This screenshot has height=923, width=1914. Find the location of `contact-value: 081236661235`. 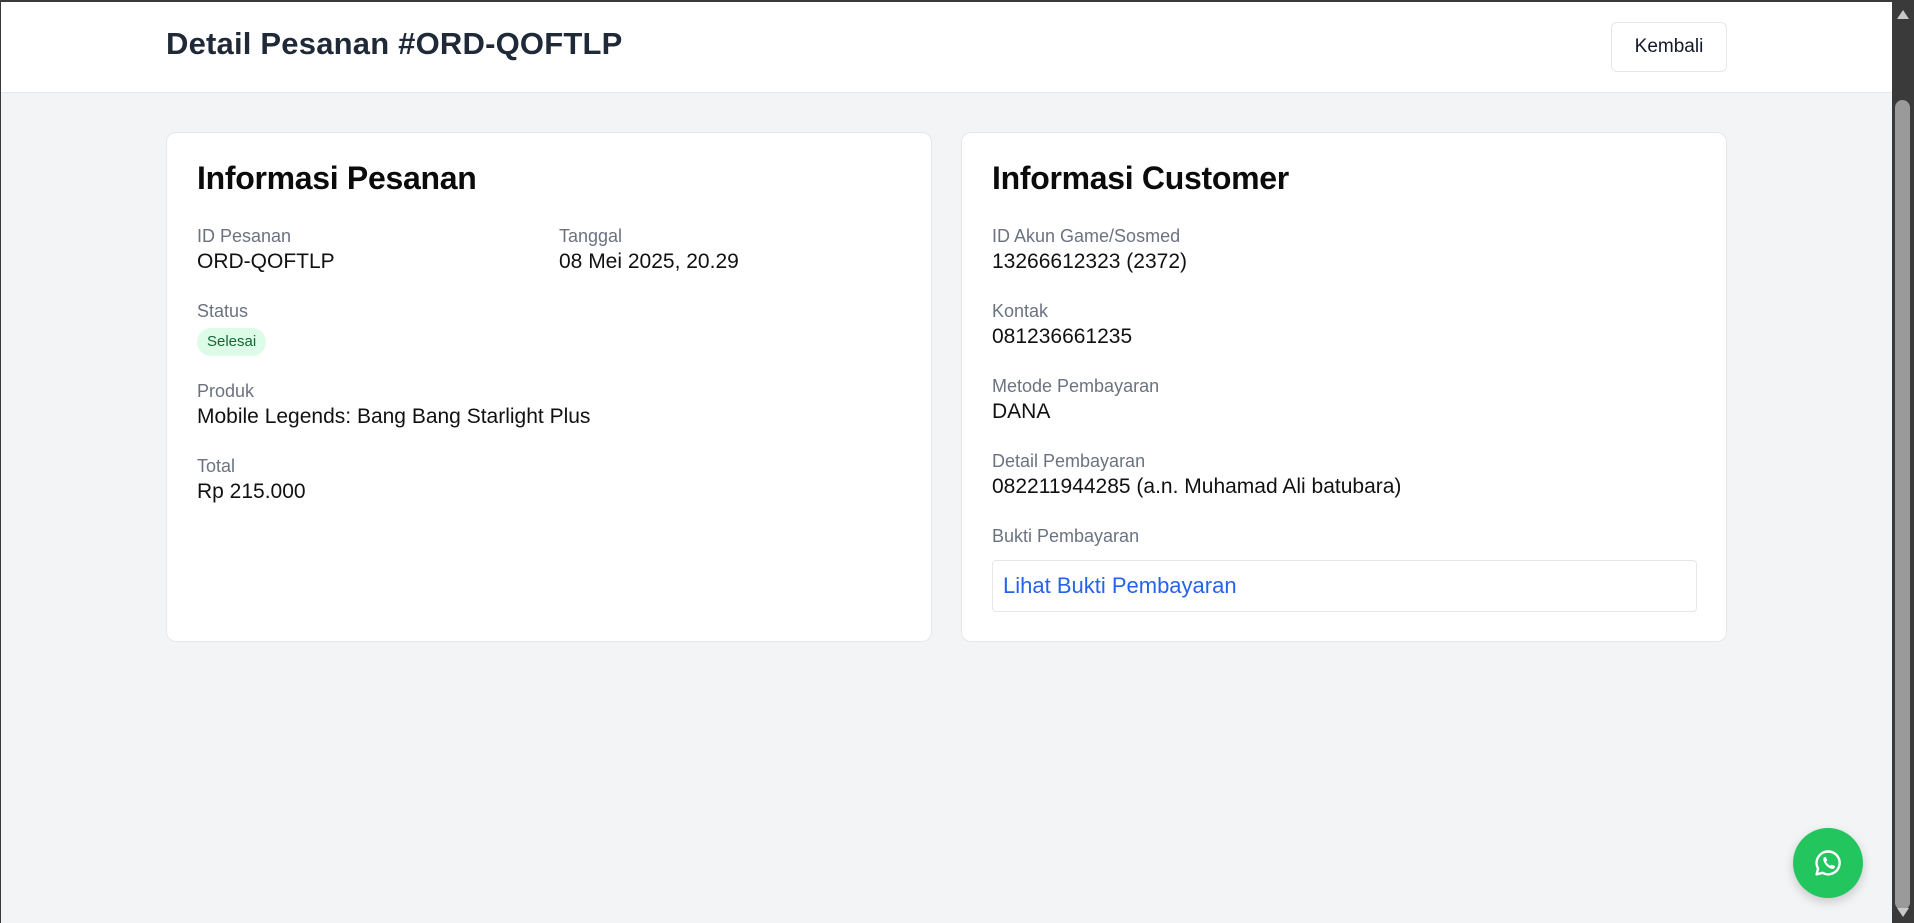

contact-value: 081236661235 is located at coordinates (1062, 336).